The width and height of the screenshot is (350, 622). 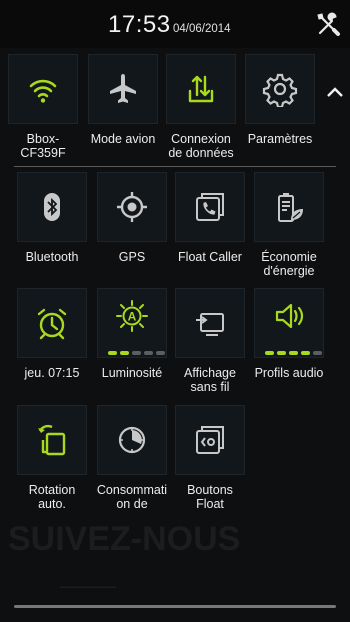 I want to click on gps-icon, so click(x=132, y=207).